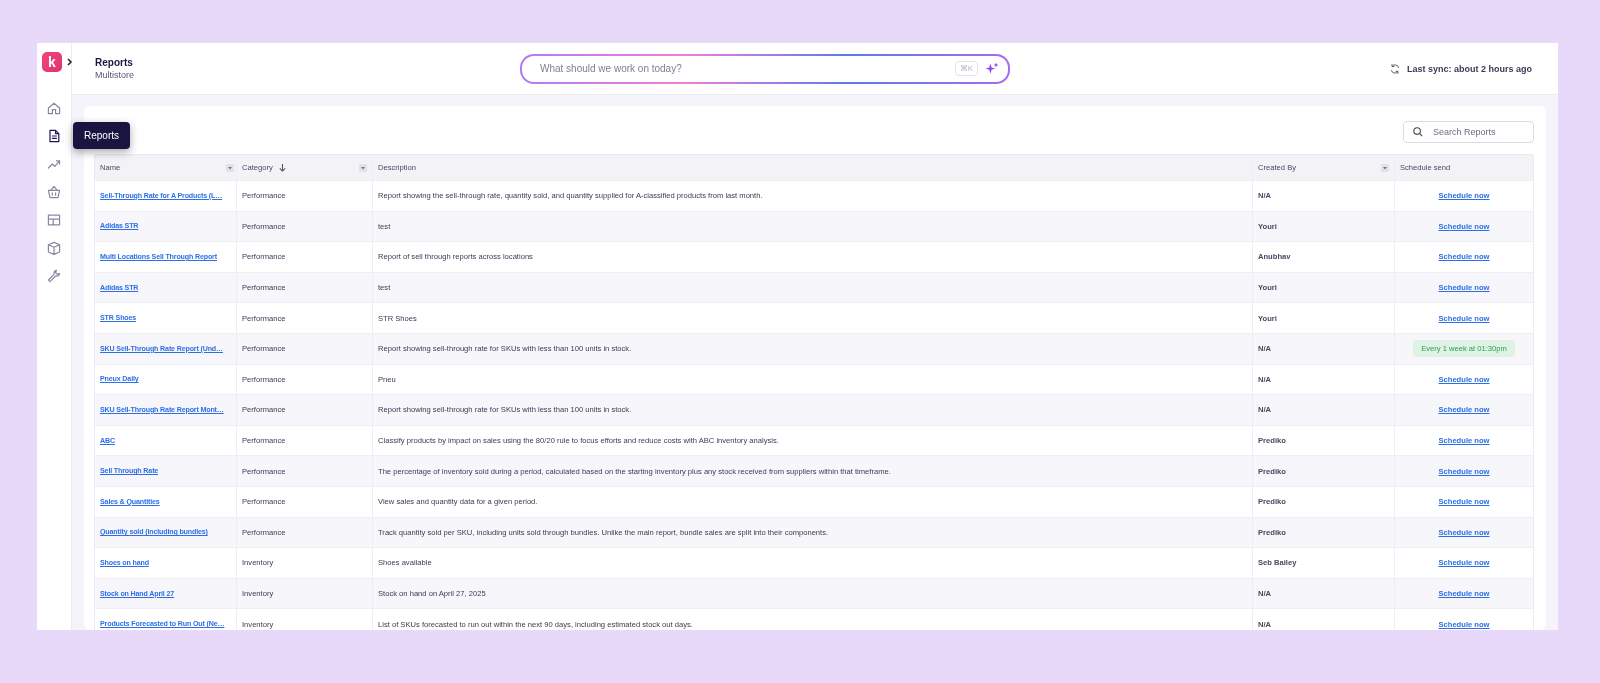  What do you see at coordinates (1394, 68) in the screenshot?
I see `refresh-icon` at bounding box center [1394, 68].